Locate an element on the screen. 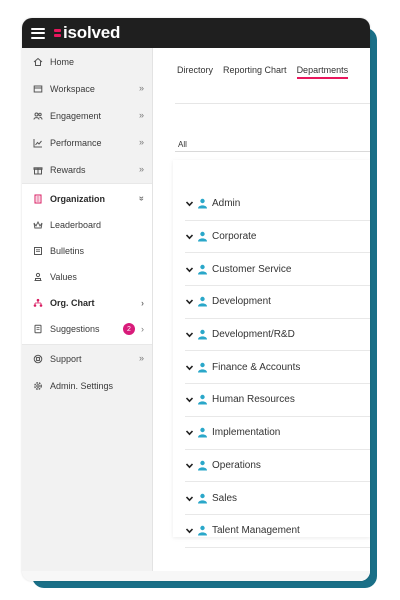 This screenshot has height=600, width=400. logo-text: isolved is located at coordinates (92, 32).